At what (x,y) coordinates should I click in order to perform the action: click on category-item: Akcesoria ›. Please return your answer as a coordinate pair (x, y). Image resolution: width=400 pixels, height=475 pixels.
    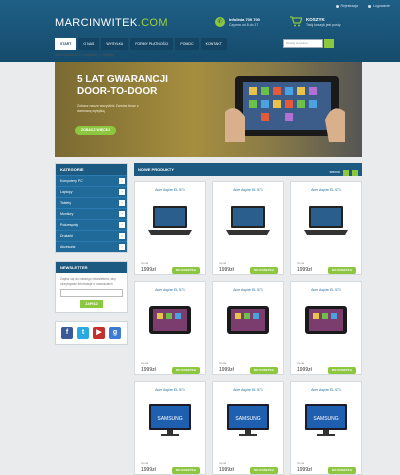
    Looking at the image, I should click on (91, 246).